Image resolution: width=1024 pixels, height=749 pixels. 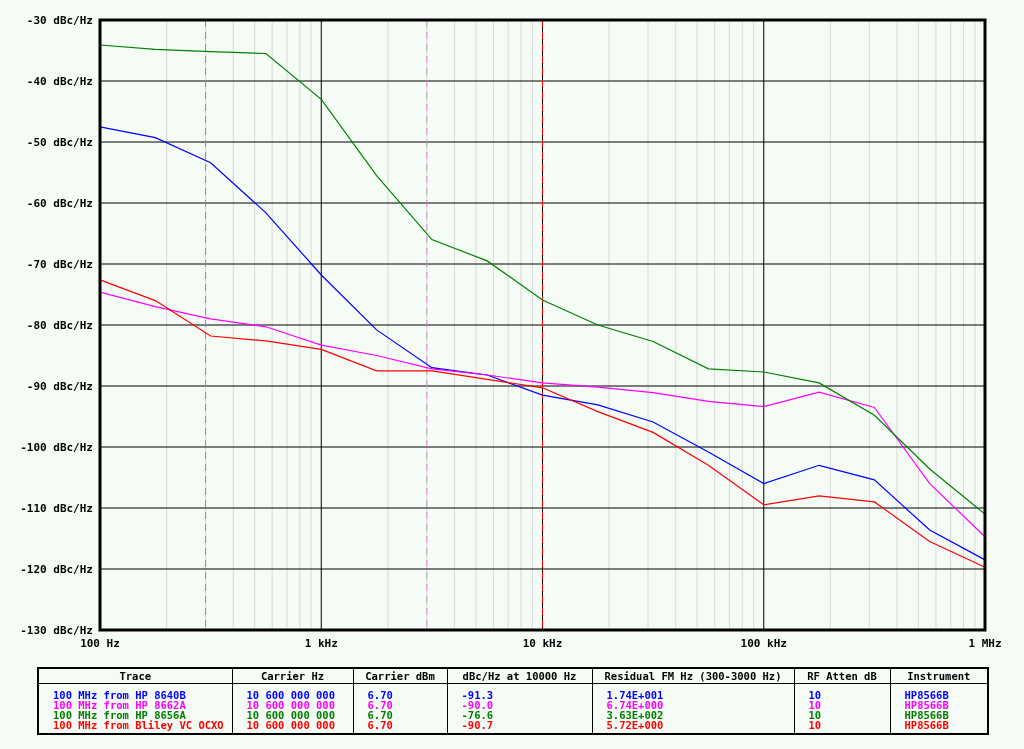 What do you see at coordinates (519, 705) in the screenshot?
I see `table-cell: -90.0` at bounding box center [519, 705].